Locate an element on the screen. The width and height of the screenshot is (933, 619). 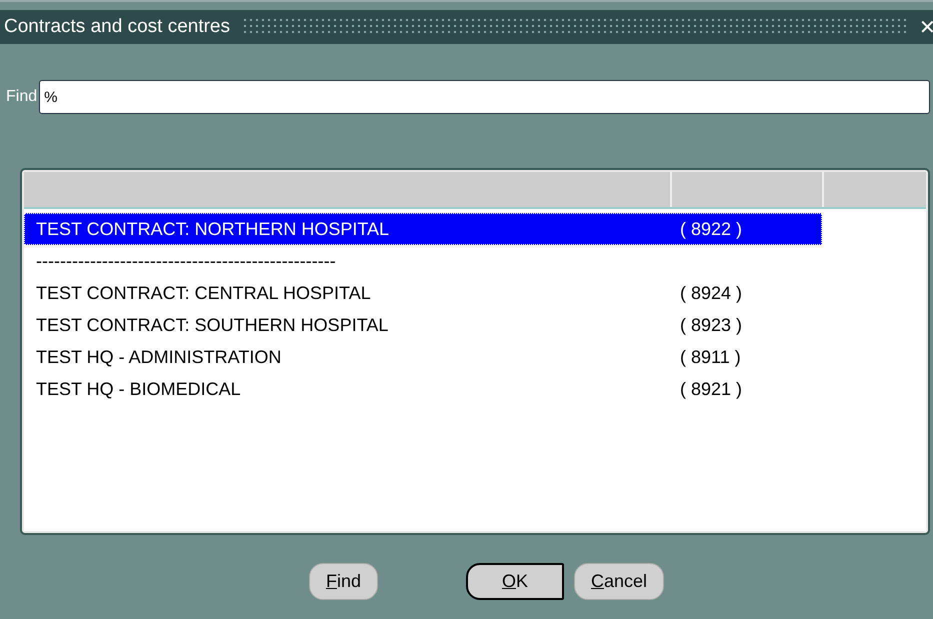
list-row: TEST HQ - BIOMEDICAL ( 8921 ) is located at coordinates (423, 389).